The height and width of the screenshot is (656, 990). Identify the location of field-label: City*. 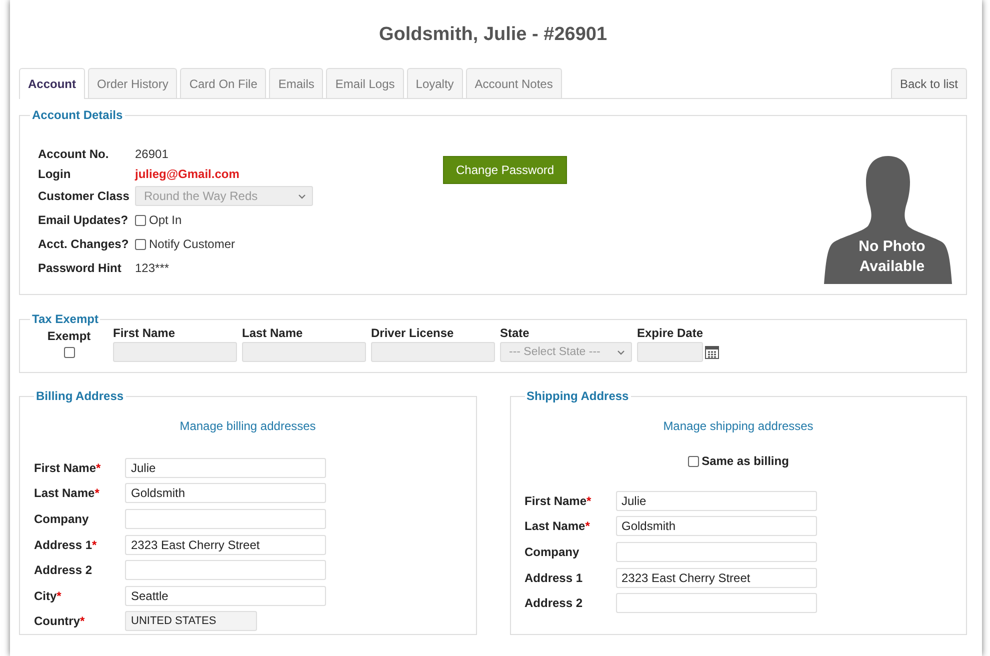
(48, 595).